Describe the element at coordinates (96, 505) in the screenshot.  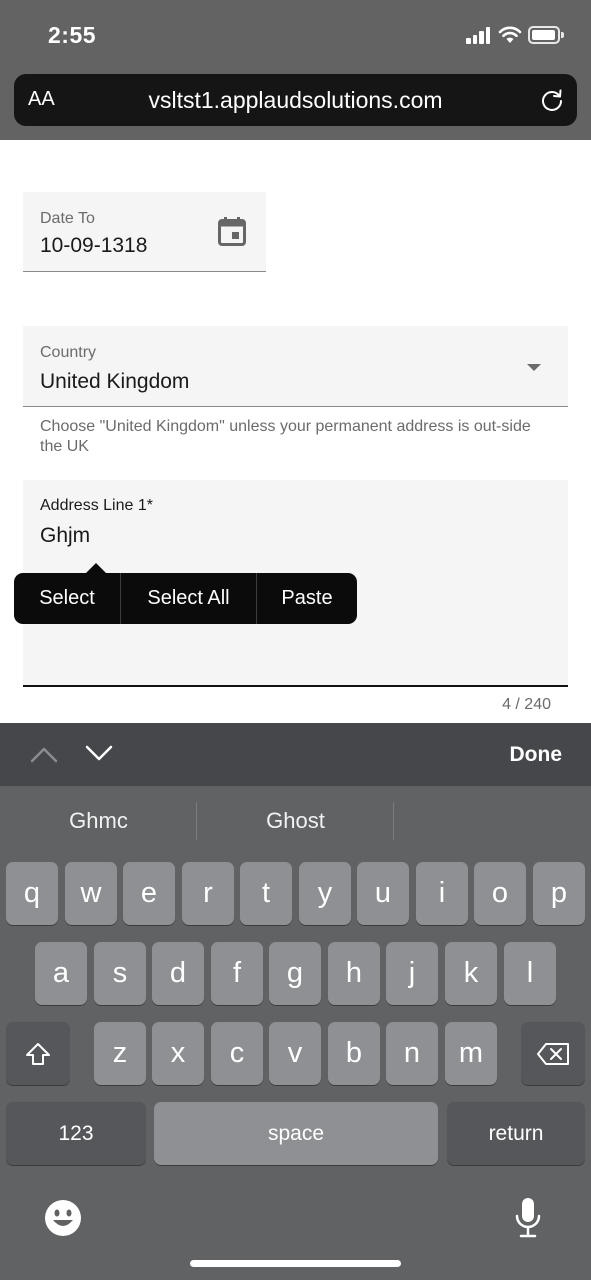
I see `address-line1-label: Address Line 1*` at that location.